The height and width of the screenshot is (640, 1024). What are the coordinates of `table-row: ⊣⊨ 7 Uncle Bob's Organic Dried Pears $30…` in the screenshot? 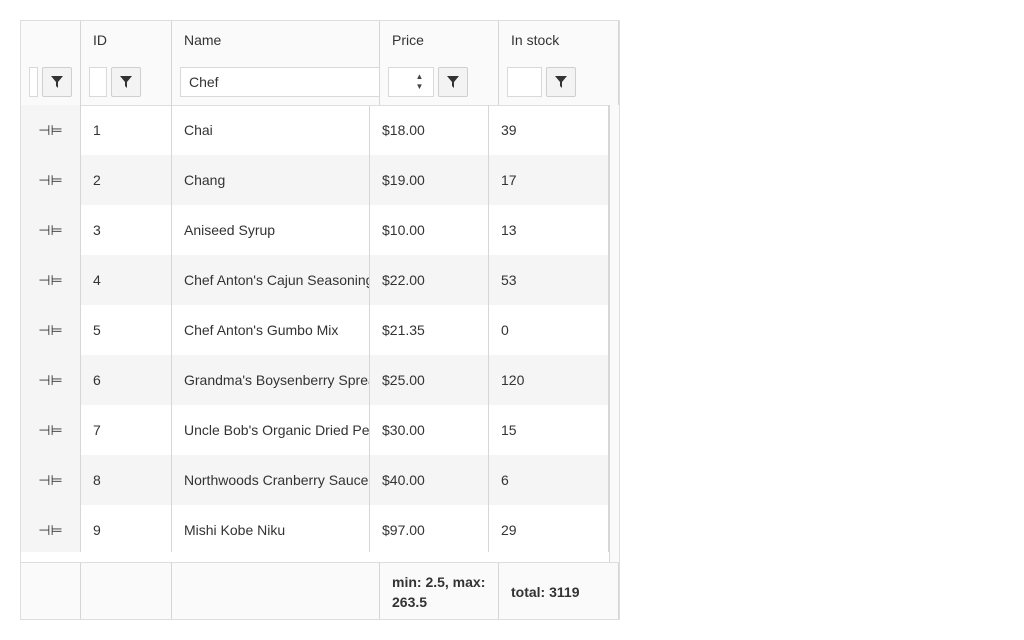 It's located at (315, 430).